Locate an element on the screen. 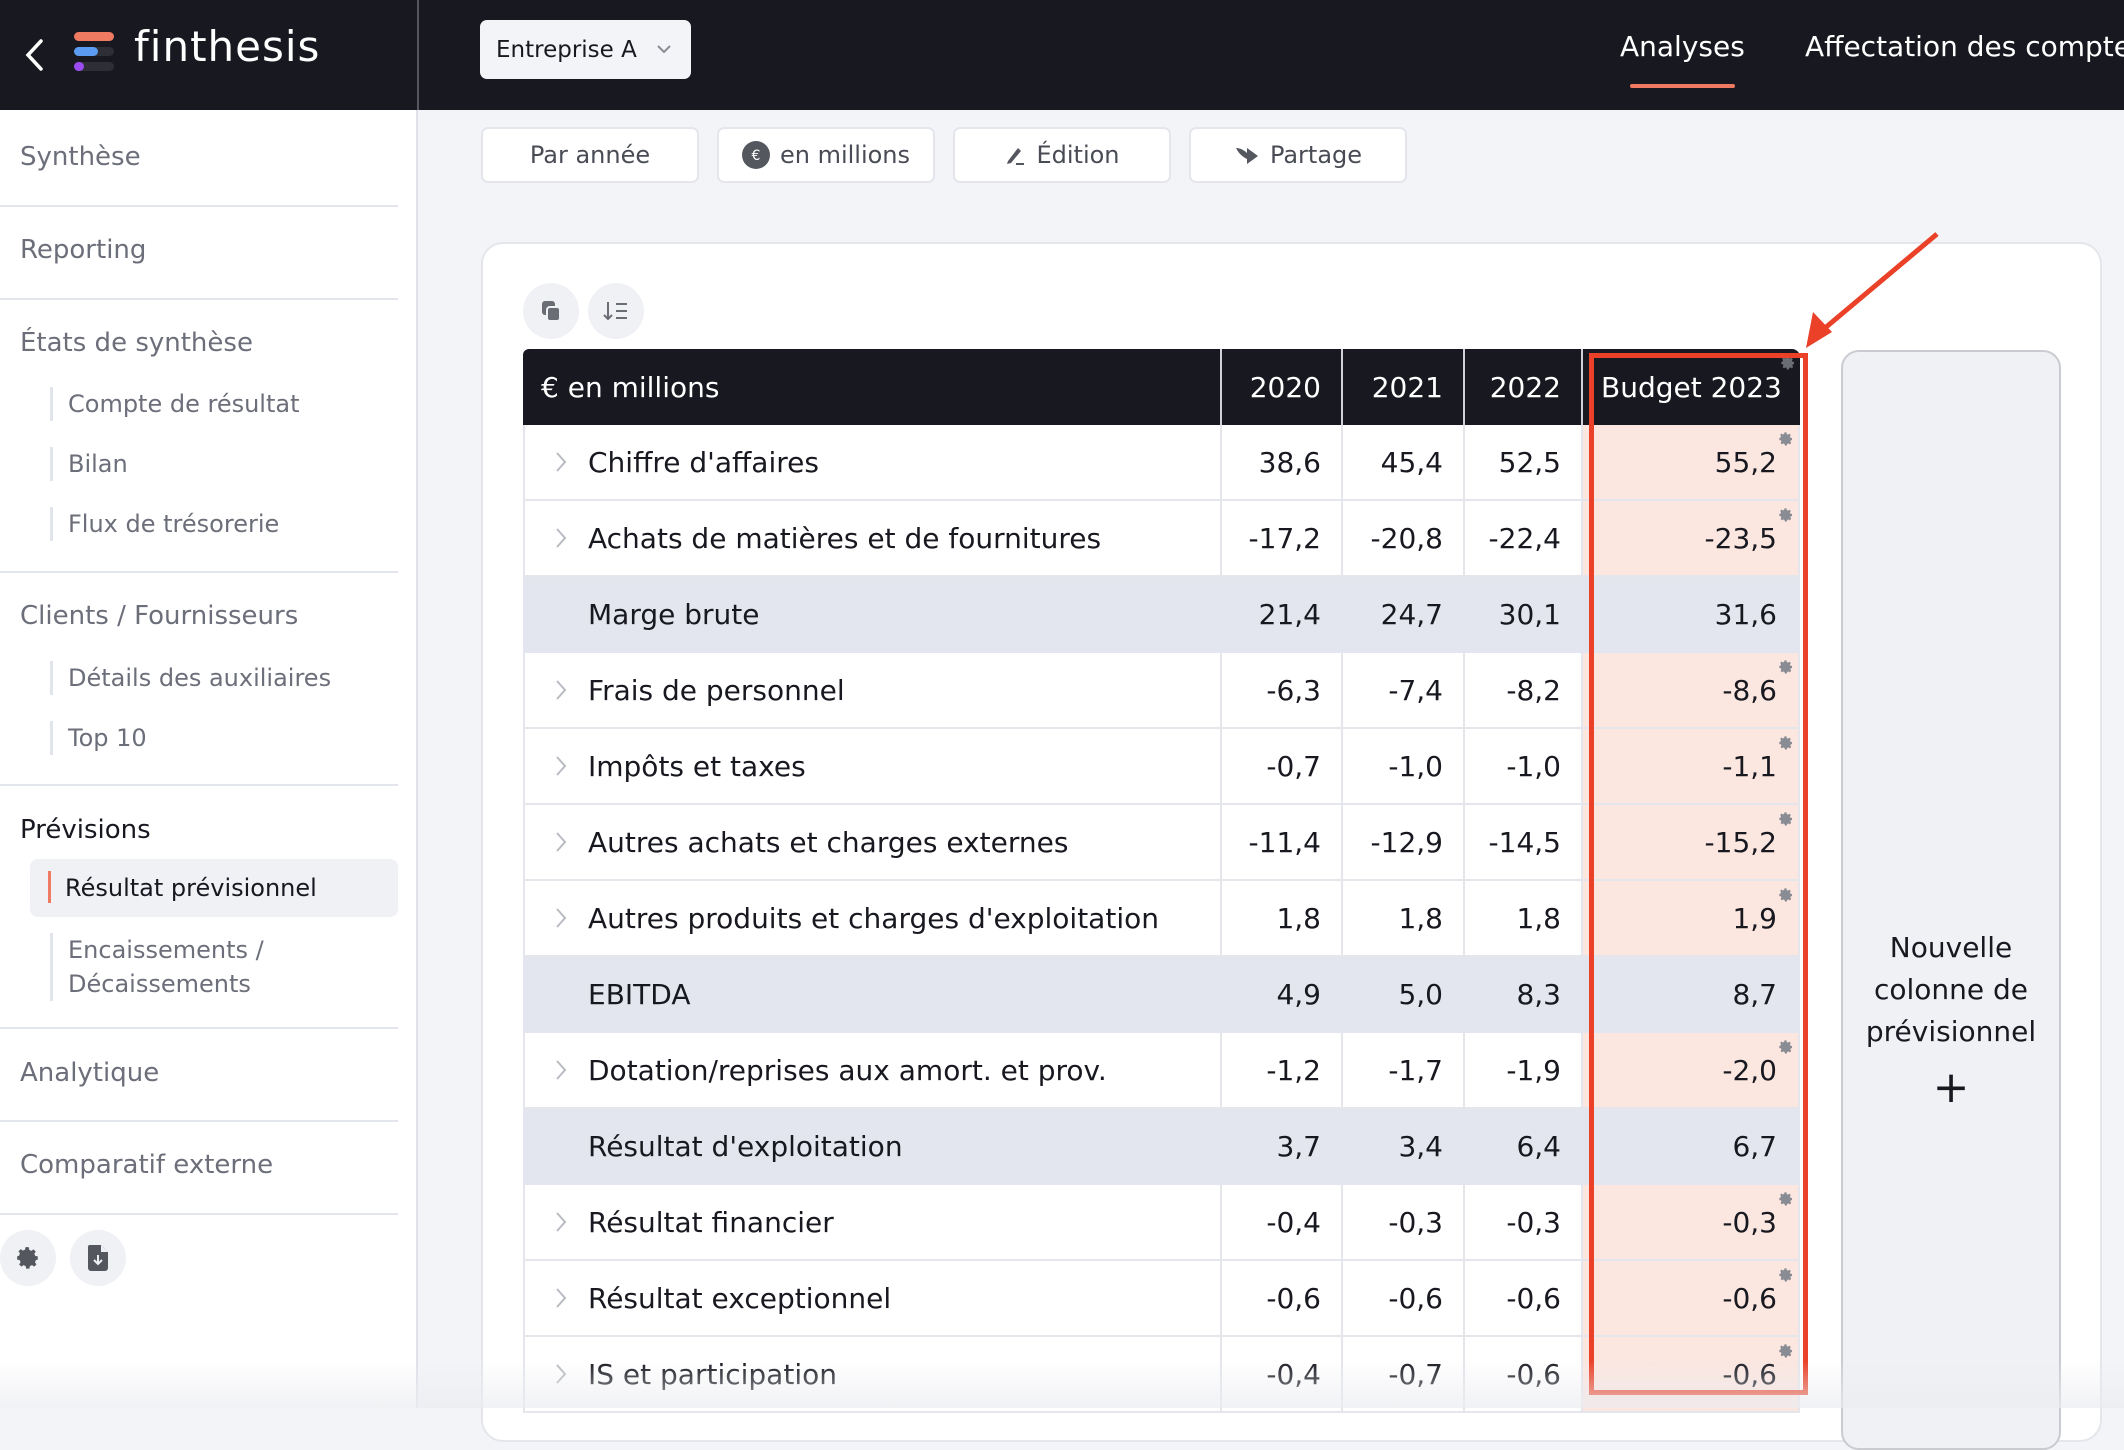 The image size is (2124, 1450). table-row: Frais de personnel -6,3 -7,4 -8,2 -8,6 is located at coordinates (1161, 691).